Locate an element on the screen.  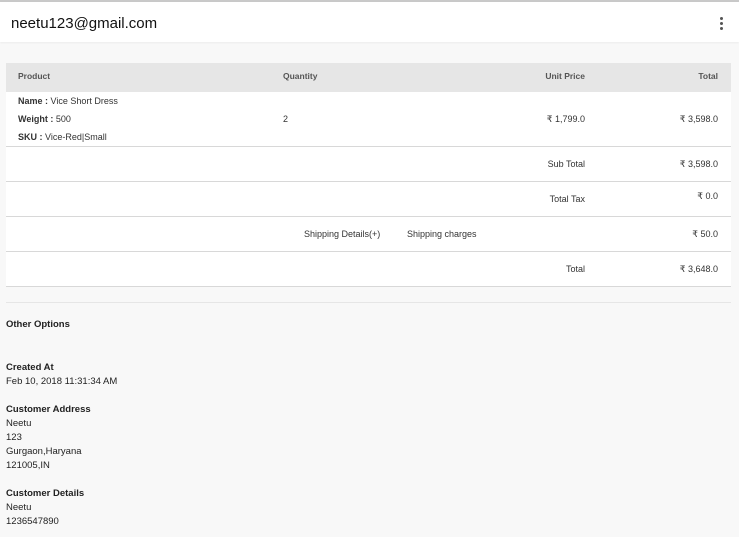
column-header-product: Product is located at coordinates (34, 76).